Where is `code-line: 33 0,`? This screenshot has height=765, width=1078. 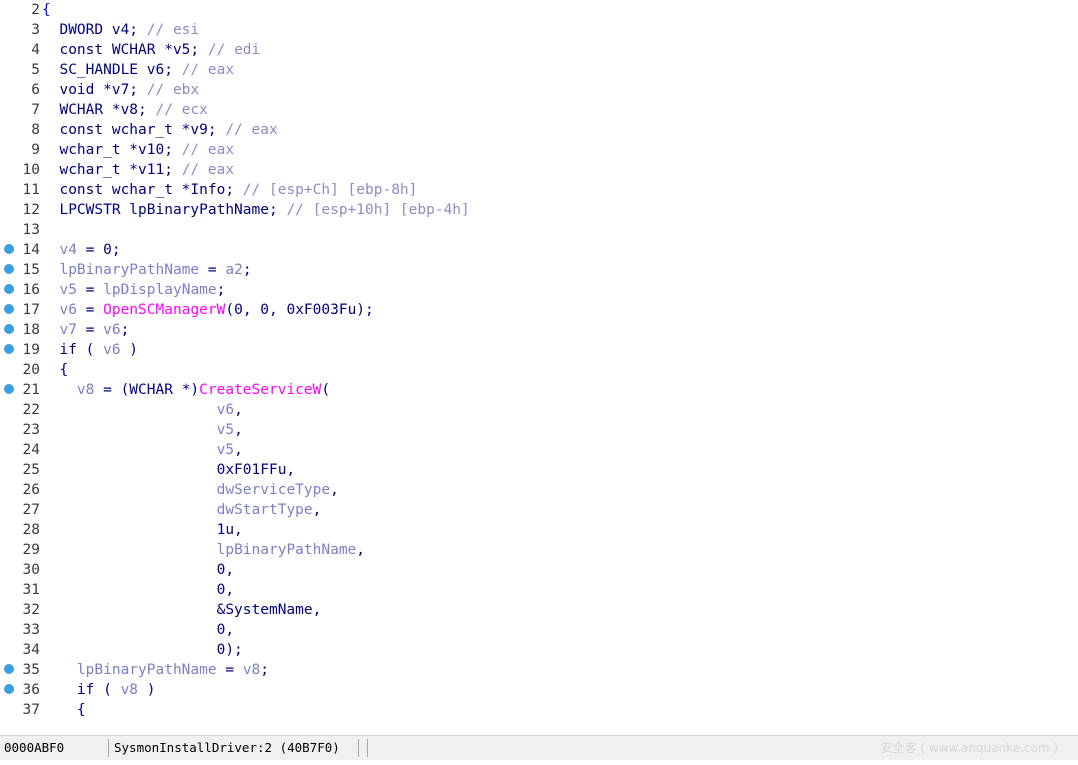 code-line: 33 0, is located at coordinates (539, 630).